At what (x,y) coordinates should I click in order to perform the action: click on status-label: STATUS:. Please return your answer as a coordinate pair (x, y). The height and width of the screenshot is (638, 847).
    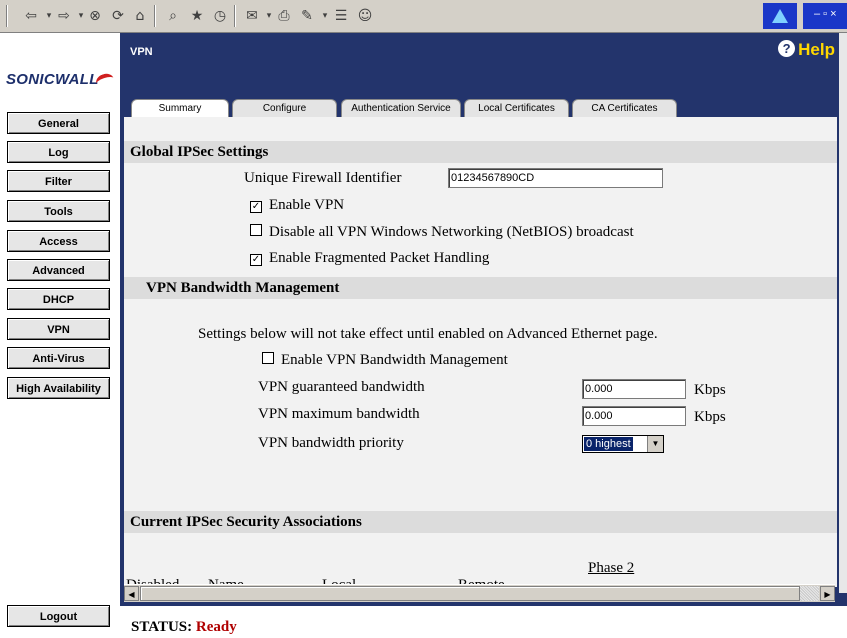
    Looking at the image, I should click on (162, 627).